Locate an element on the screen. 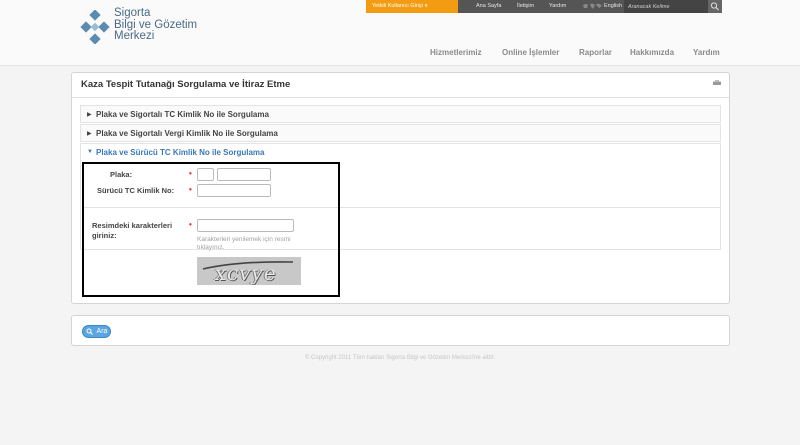  diamond-cluster-logo-icon is located at coordinates (95, 27).